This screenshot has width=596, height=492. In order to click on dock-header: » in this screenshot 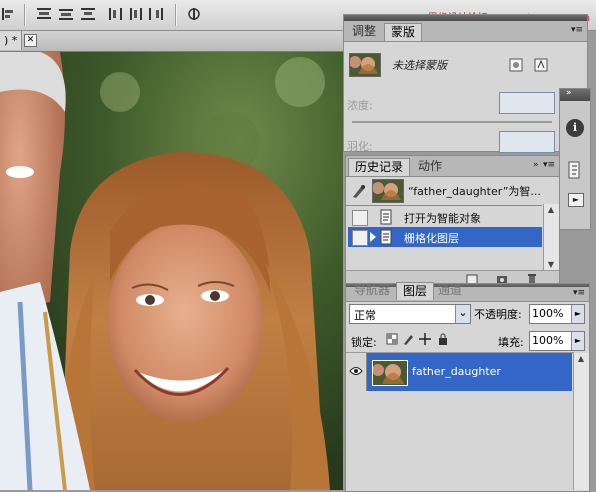, I will do `click(575, 94)`.